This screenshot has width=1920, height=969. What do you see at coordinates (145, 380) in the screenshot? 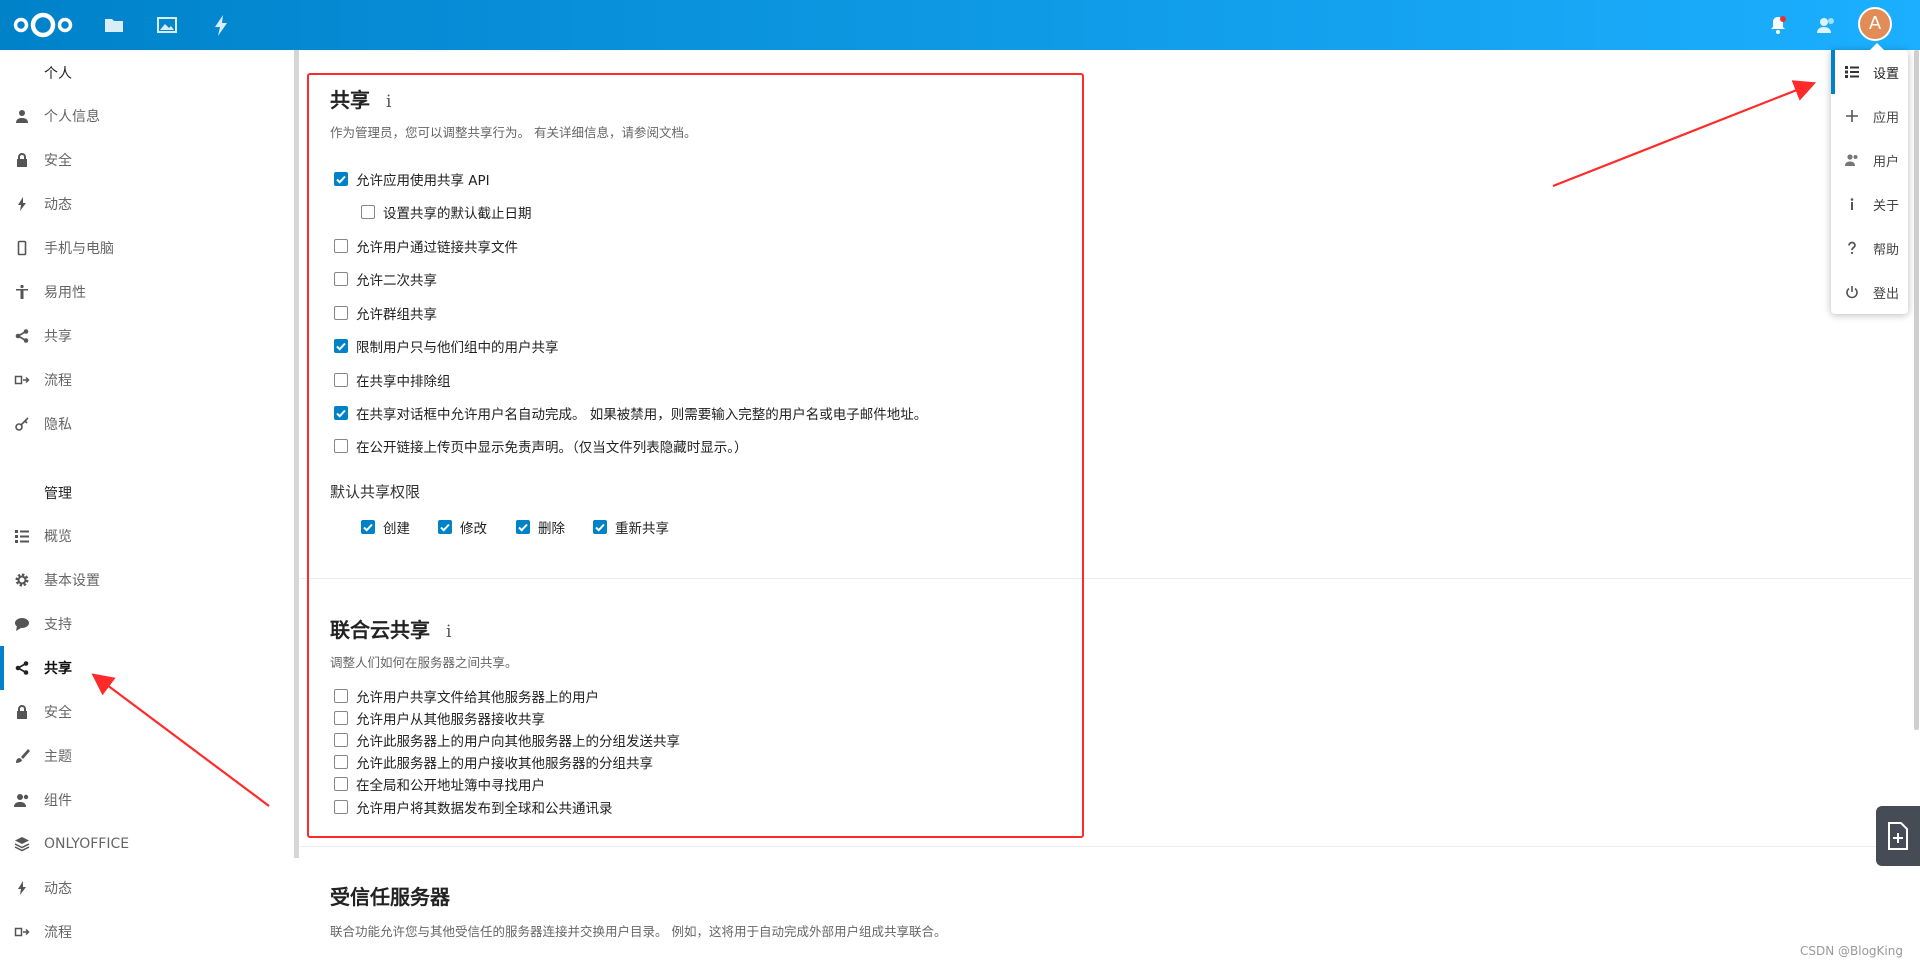
I see `sidebar-item-flow-personal: 流程` at bounding box center [145, 380].